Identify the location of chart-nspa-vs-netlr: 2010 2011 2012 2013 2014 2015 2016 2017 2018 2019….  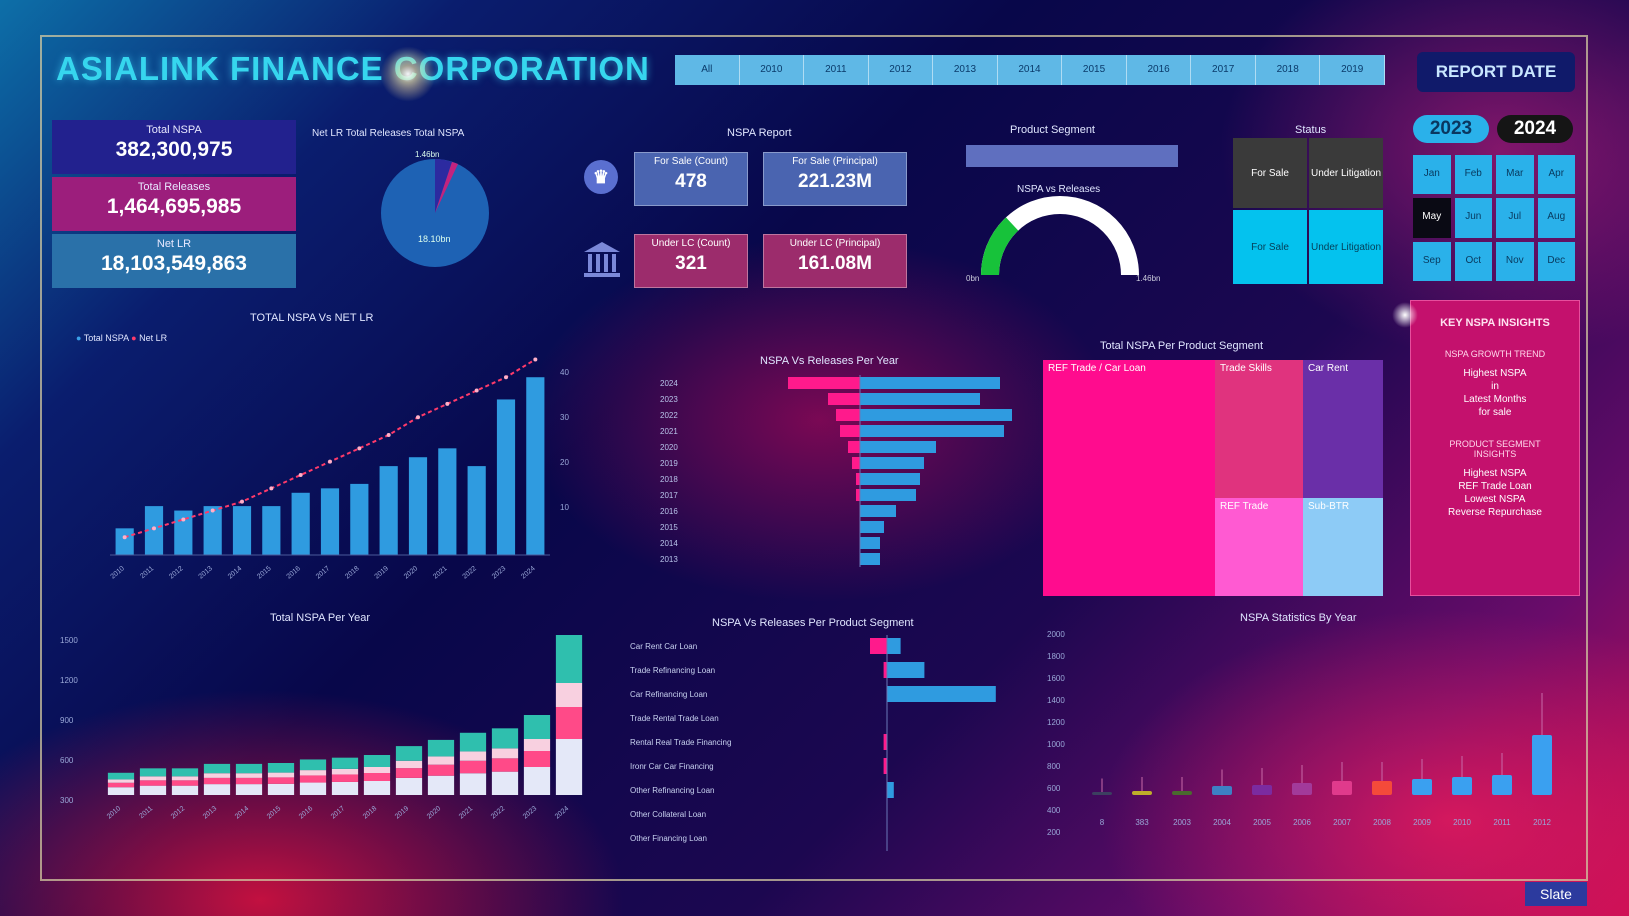
(340, 465).